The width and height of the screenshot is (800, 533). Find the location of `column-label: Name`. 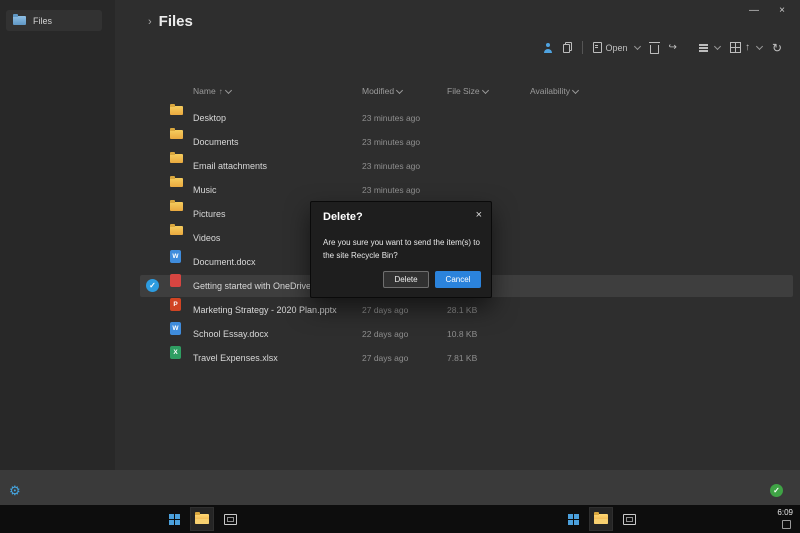

column-label: Name is located at coordinates (204, 91).